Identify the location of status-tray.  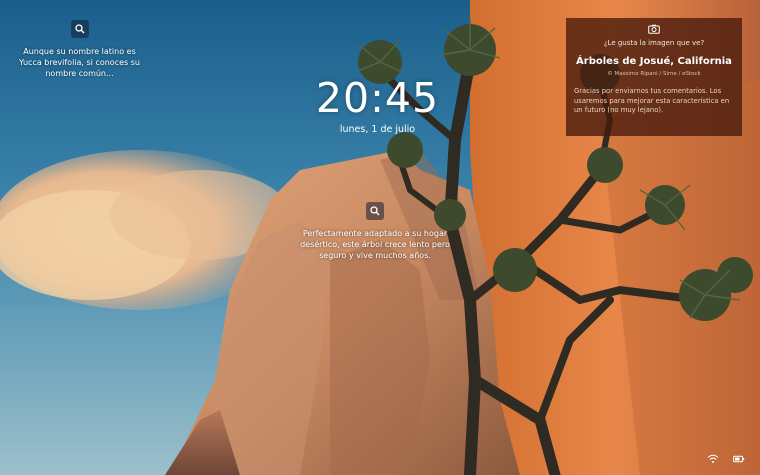
(726, 456).